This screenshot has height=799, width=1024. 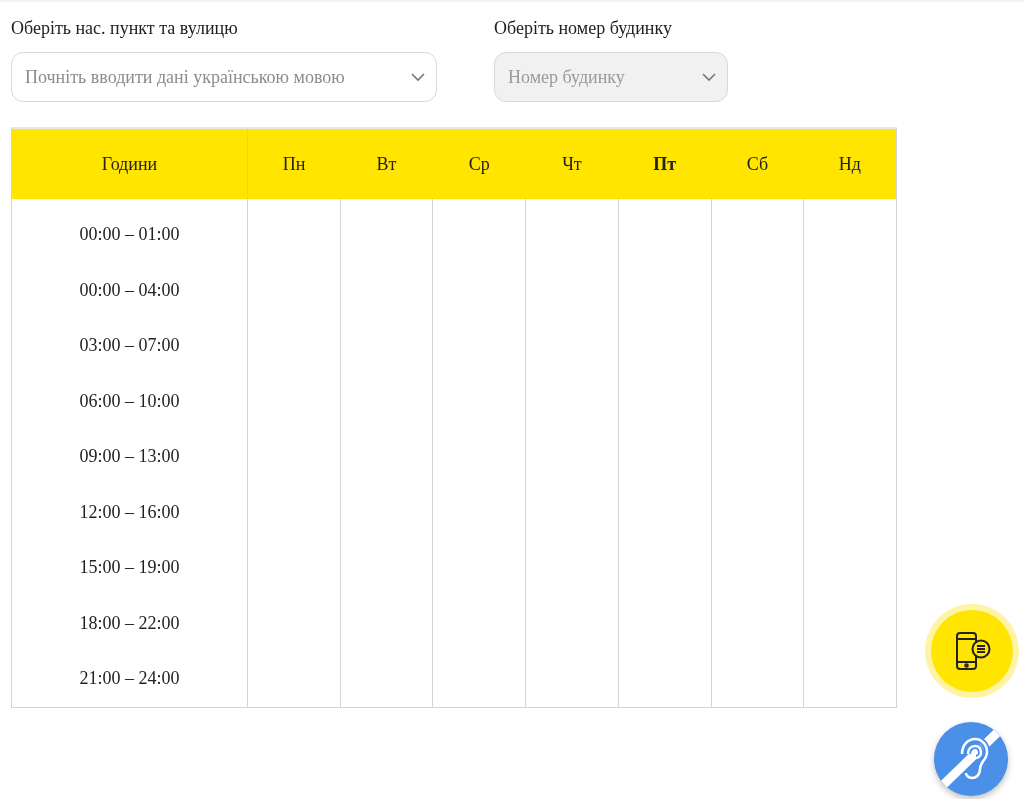 I want to click on day-header: Пт, so click(x=664, y=163).